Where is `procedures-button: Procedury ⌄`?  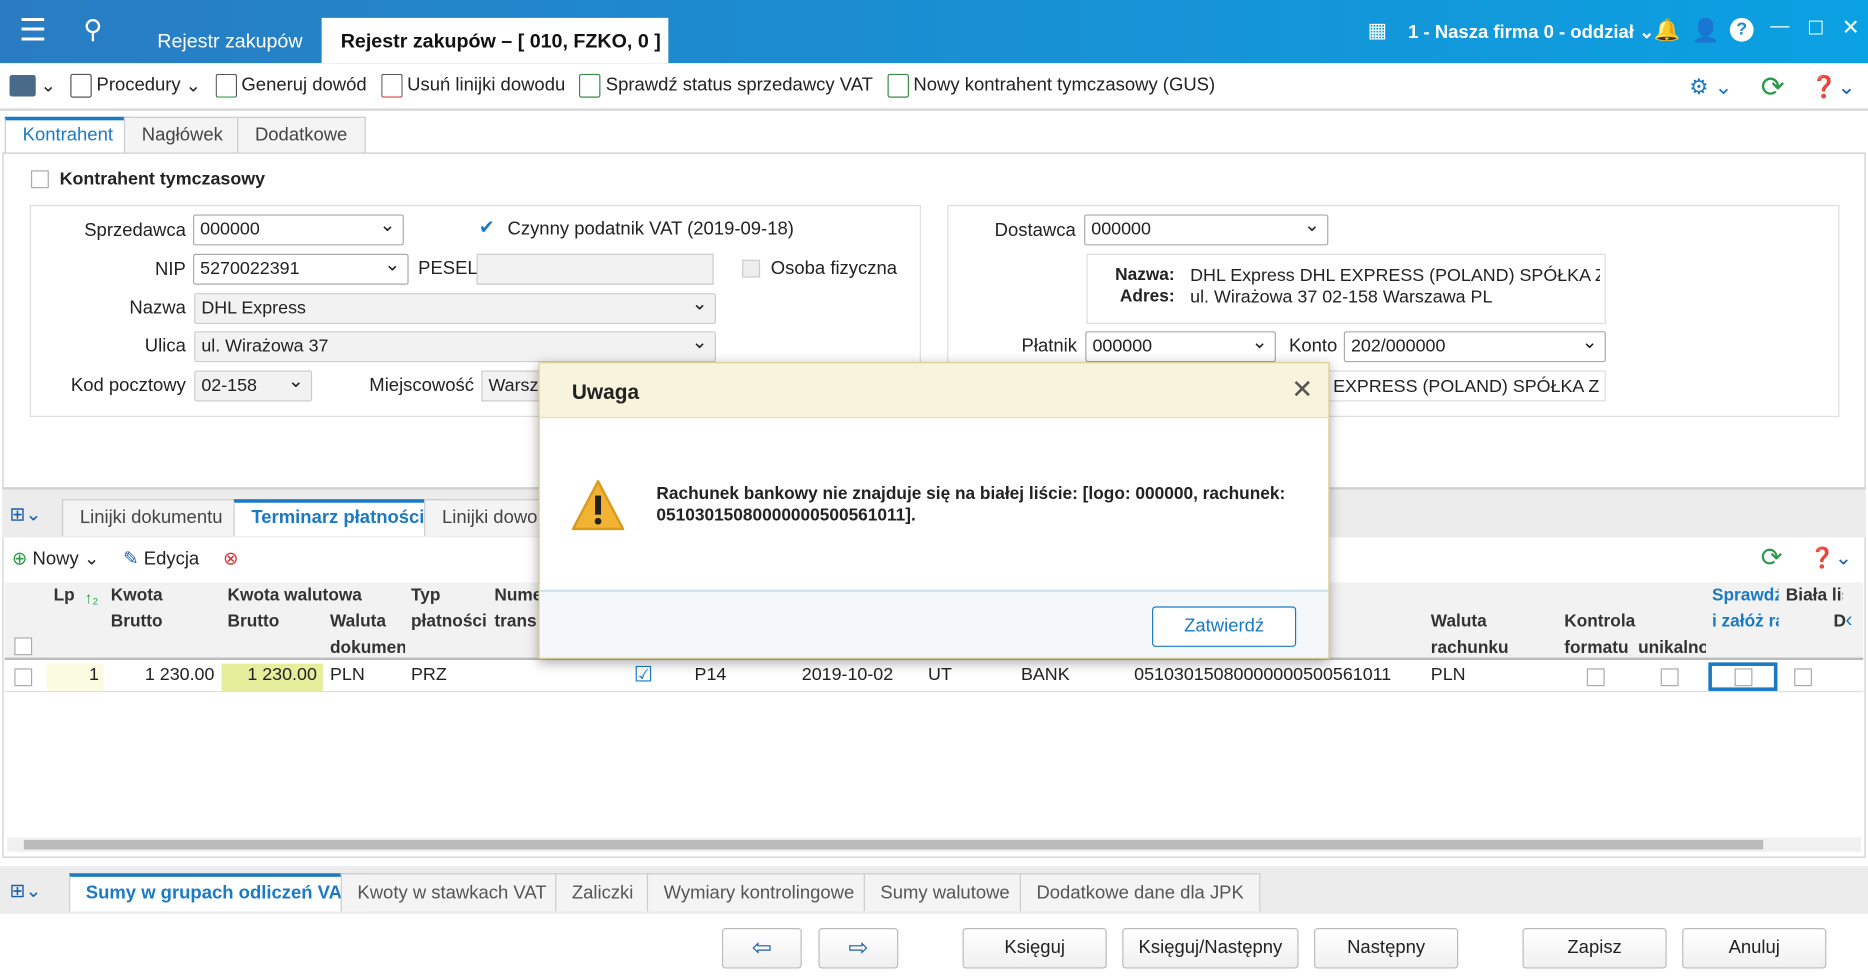 procedures-button: Procedury ⌄ is located at coordinates (135, 85).